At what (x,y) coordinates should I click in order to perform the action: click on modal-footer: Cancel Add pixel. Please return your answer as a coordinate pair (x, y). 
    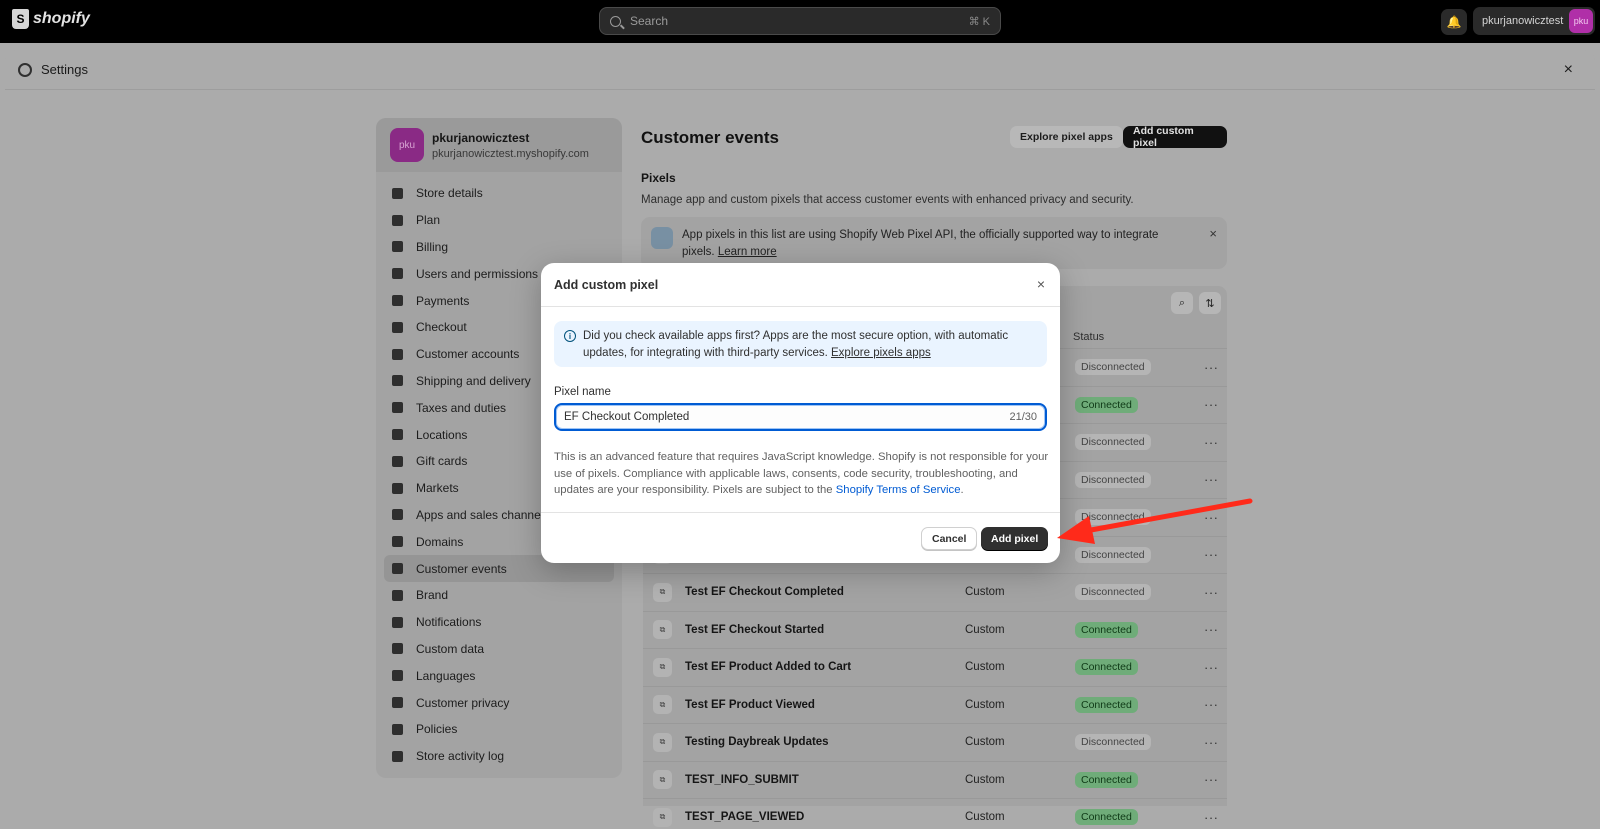
    Looking at the image, I should click on (800, 537).